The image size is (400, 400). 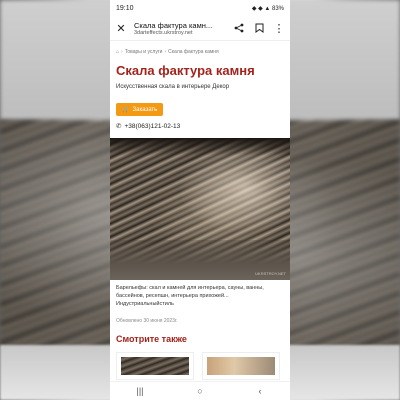 I want to click on status-indicators: ◆ ◆ ▲ 83%, so click(x=267, y=8).